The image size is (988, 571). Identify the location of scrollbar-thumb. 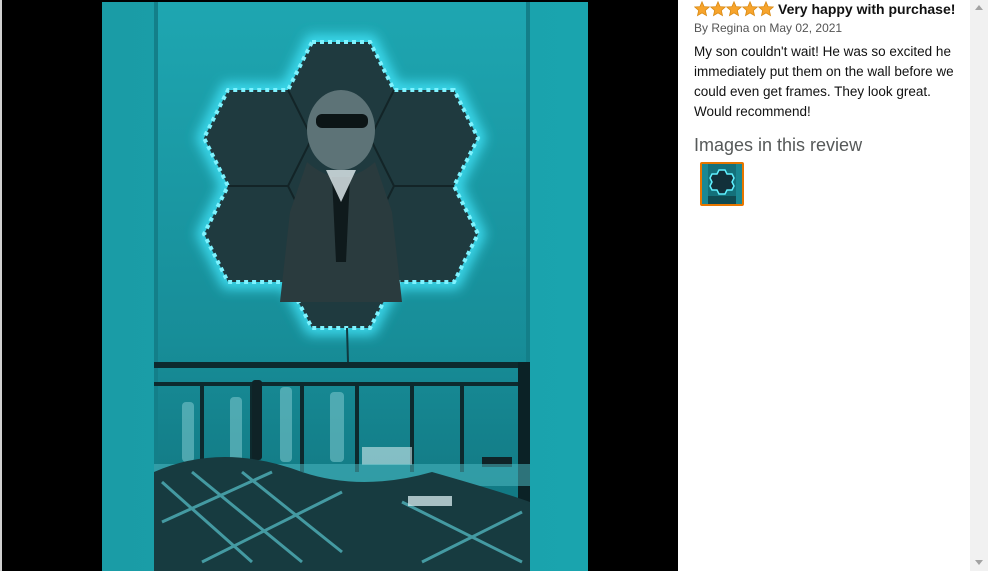
(979, 285).